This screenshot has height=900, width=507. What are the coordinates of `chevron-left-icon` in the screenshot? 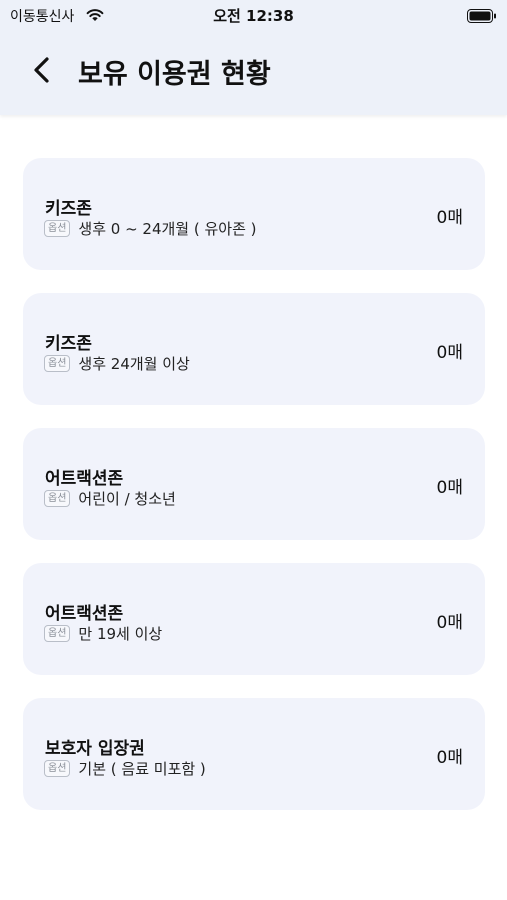 It's located at (41, 70).